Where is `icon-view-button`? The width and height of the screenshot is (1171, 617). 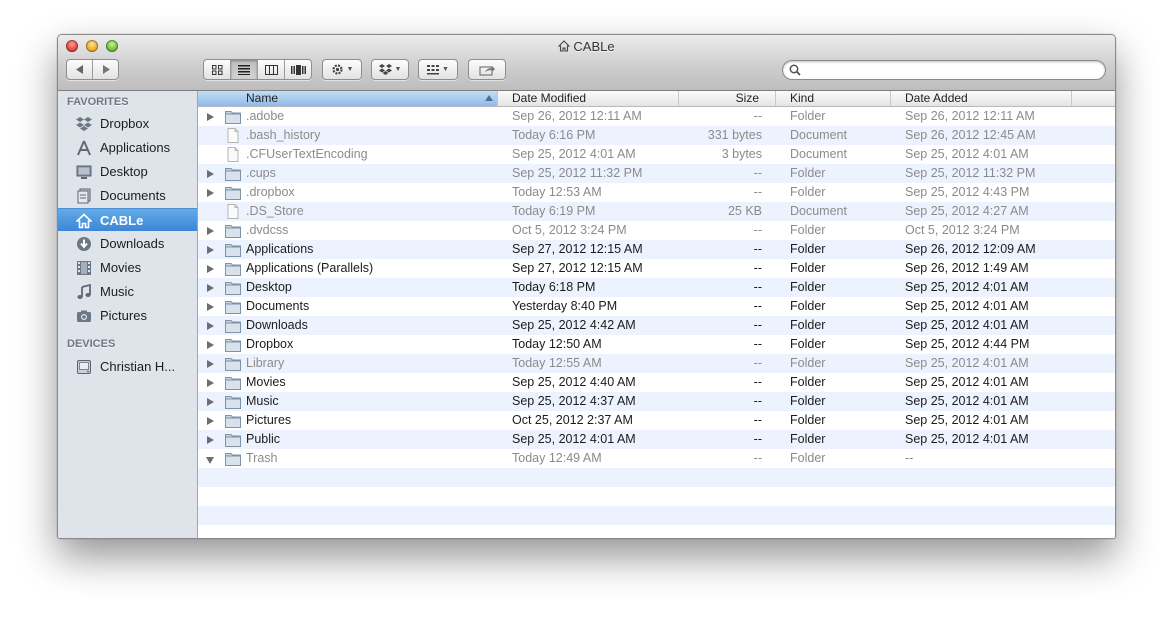
icon-view-button is located at coordinates (217, 69).